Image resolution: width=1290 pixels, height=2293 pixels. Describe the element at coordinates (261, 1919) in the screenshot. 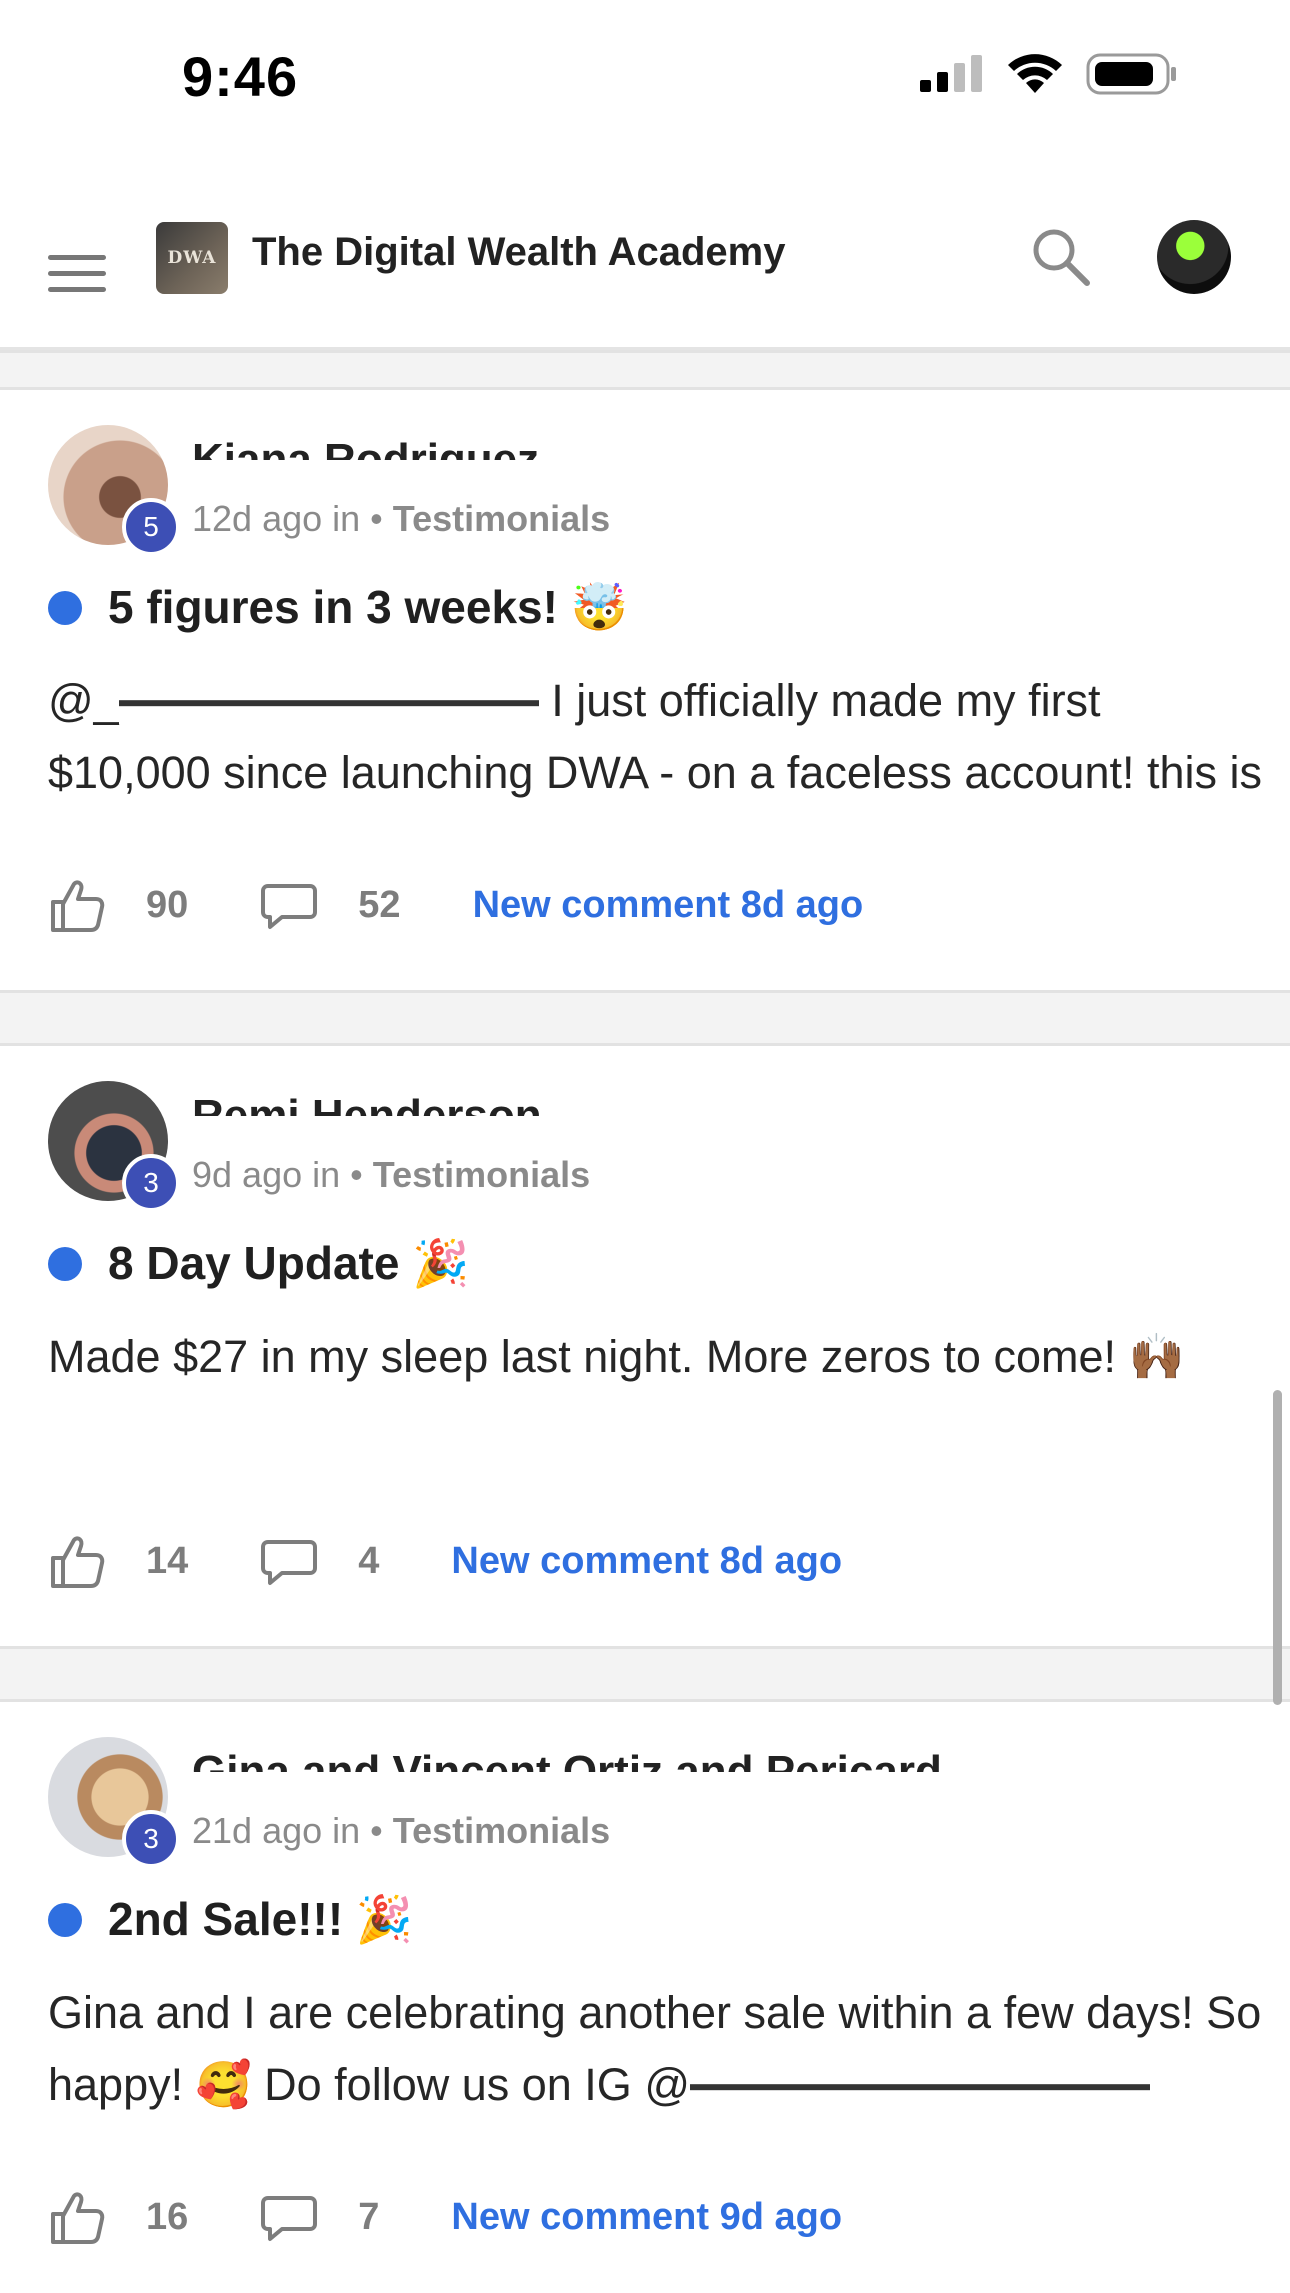

I see `post-title-text: 2nd Sale!!! 🎉` at that location.